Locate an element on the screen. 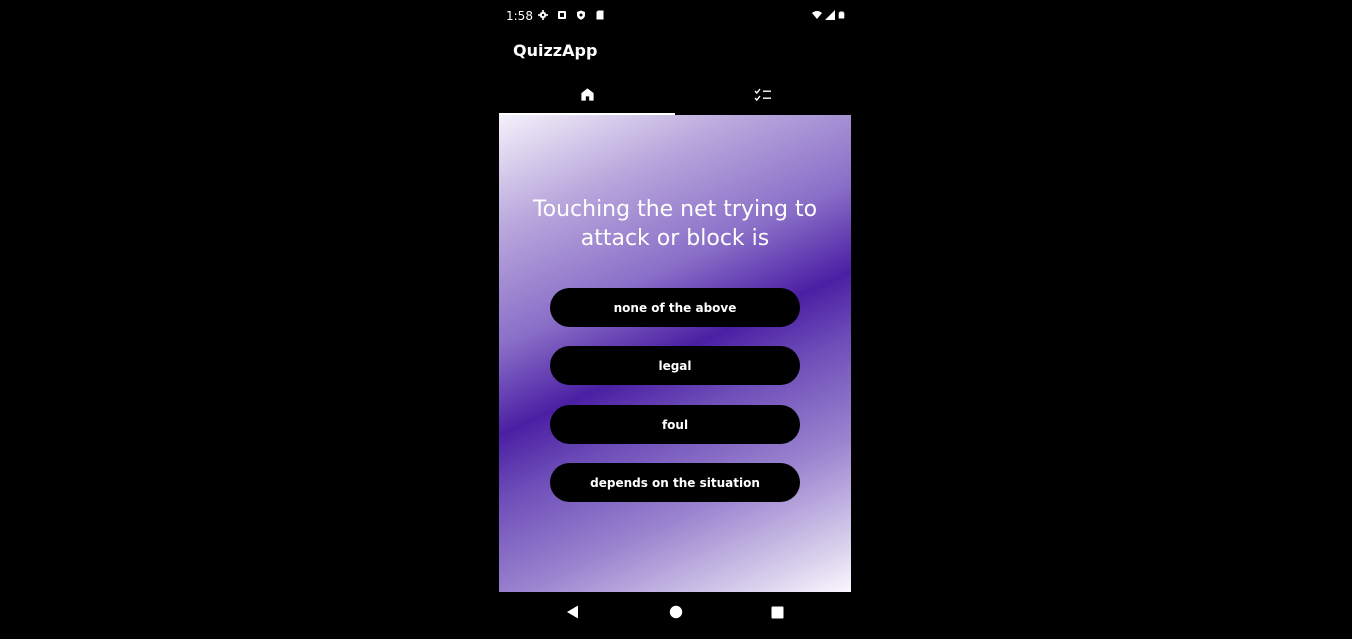  signal-icon is located at coordinates (830, 15).